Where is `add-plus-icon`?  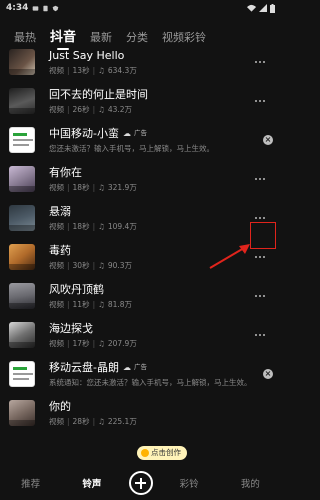
add-plus-icon is located at coordinates (140, 483).